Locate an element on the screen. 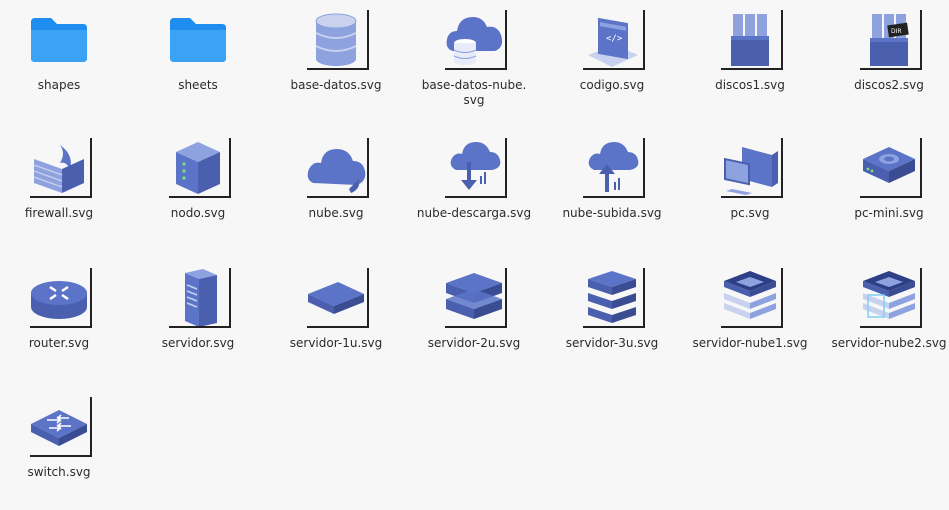 This screenshot has height=510, width=949. file-item: nodo.svg is located at coordinates (198, 178).